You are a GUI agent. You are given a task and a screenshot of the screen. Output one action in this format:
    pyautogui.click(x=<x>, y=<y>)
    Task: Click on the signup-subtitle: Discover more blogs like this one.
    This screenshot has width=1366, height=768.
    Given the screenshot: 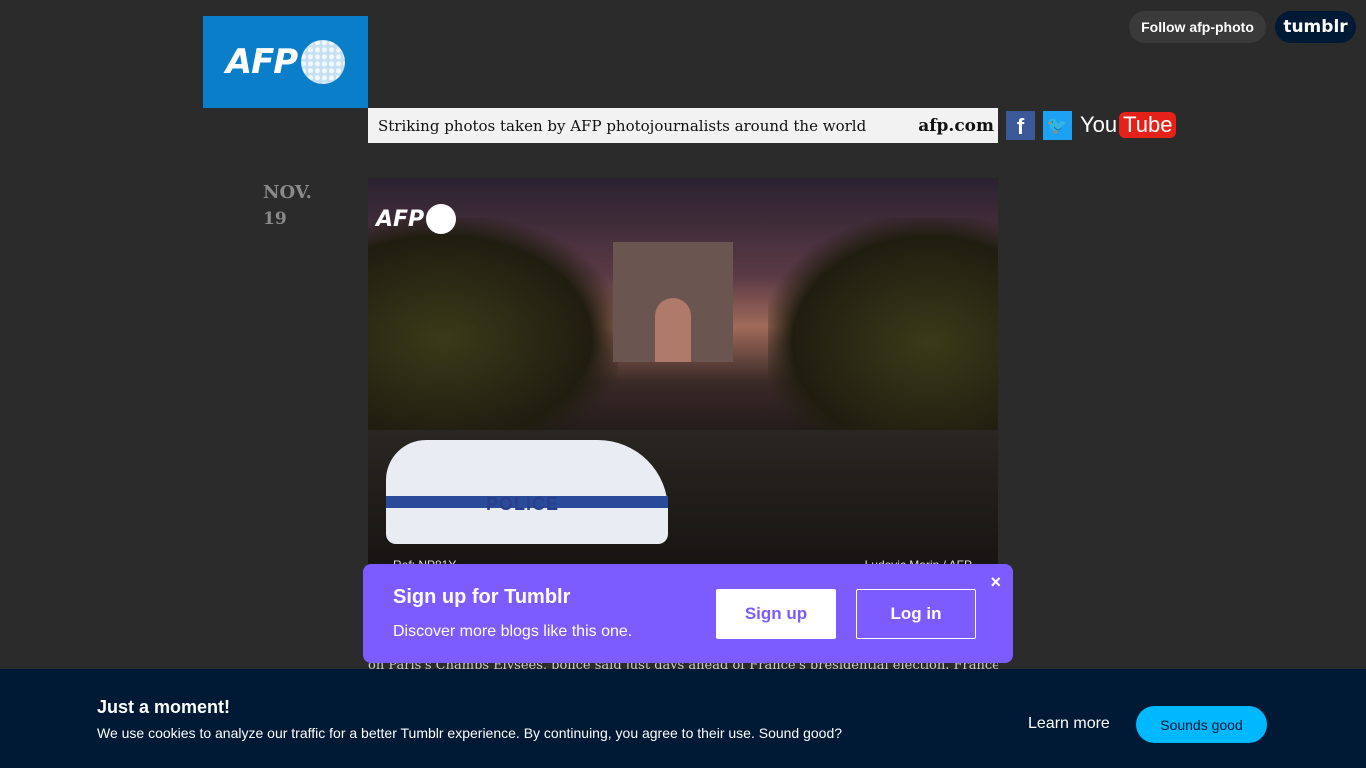 What is the action you would take?
    pyautogui.click(x=513, y=631)
    